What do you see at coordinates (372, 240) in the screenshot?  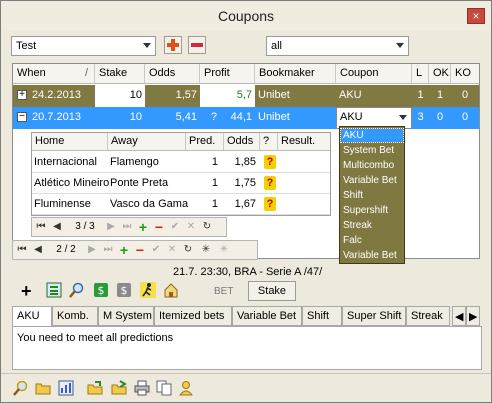 I see `dropdown-option: Falc` at bounding box center [372, 240].